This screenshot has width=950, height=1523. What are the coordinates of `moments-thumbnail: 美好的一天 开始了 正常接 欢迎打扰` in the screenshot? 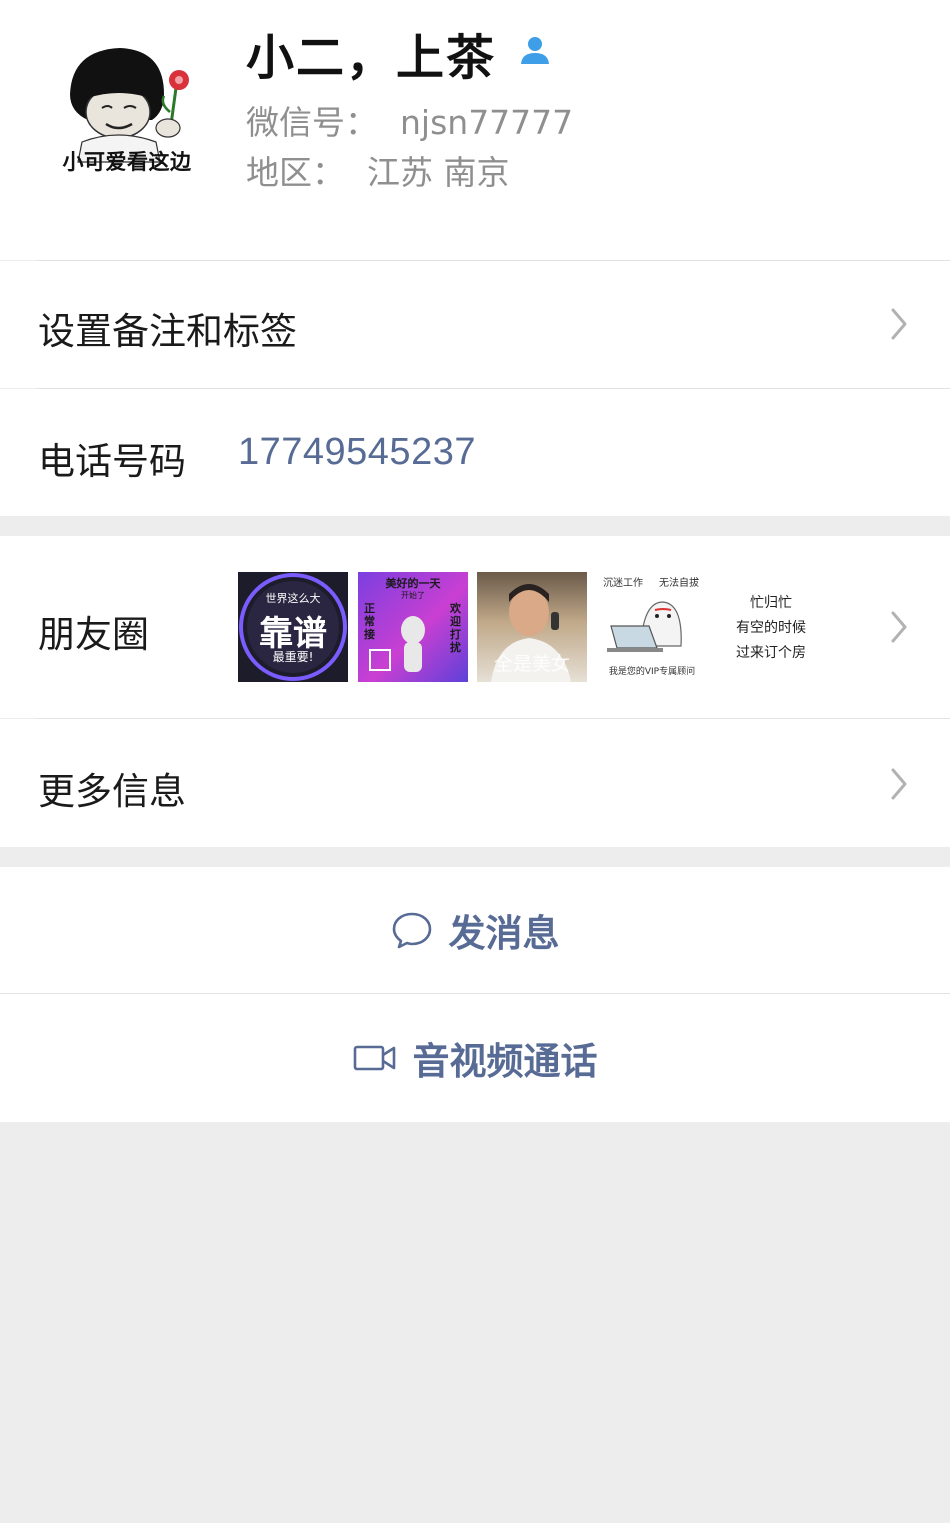 It's located at (413, 627).